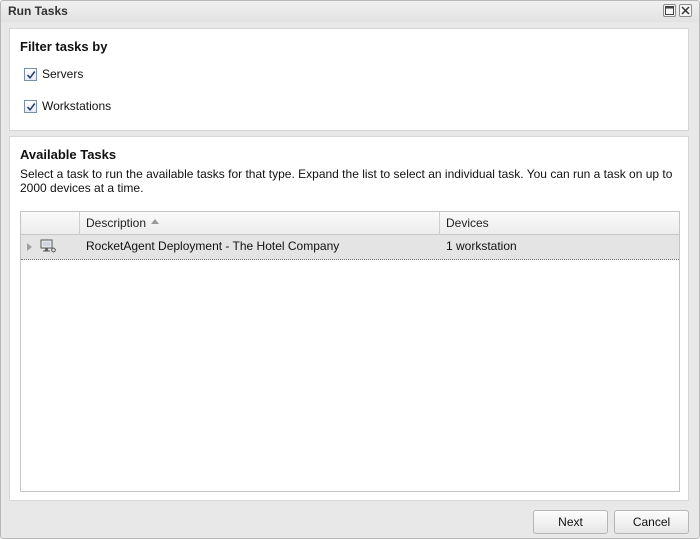 The width and height of the screenshot is (700, 539). I want to click on dialog-titlebar: Run Tasks, so click(350, 11).